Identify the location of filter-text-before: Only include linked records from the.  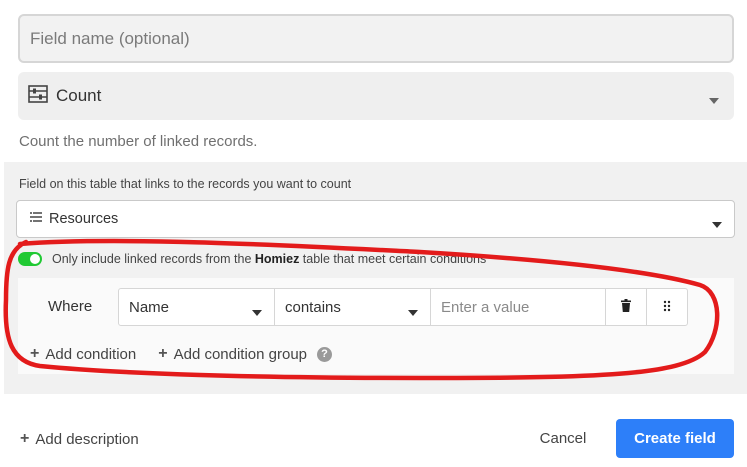
(153, 259).